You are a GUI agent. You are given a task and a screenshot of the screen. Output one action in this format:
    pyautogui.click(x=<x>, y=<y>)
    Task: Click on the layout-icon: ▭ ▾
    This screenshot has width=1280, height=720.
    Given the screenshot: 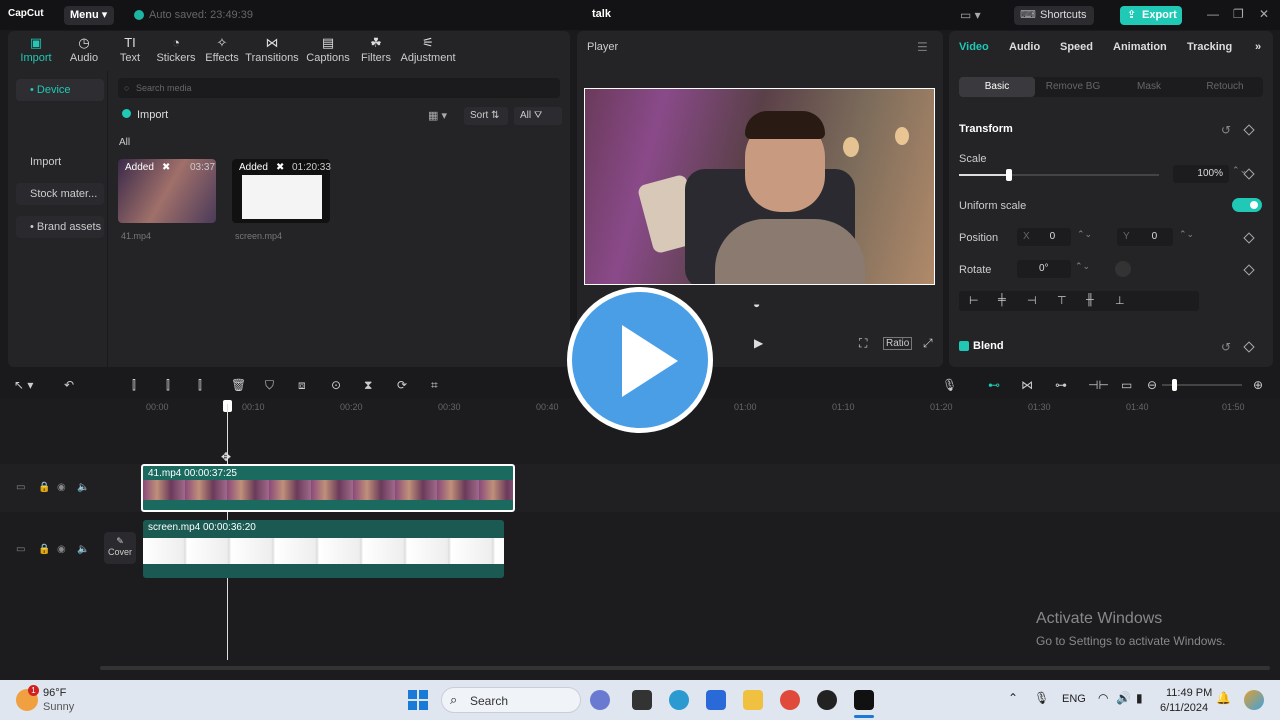 What is the action you would take?
    pyautogui.click(x=970, y=15)
    